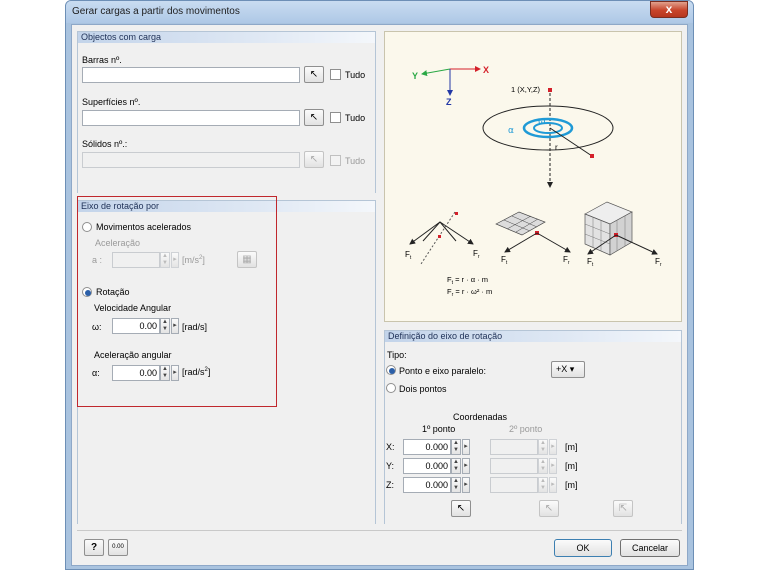 Image resolution: width=760 pixels, height=570 pixels. I want to click on surfaces-input, so click(191, 118).